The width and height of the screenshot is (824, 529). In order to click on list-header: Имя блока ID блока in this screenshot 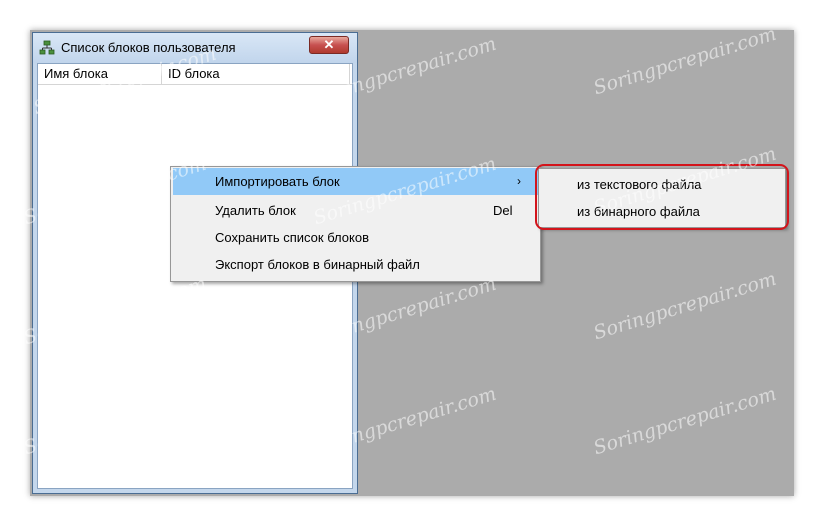, I will do `click(195, 74)`.